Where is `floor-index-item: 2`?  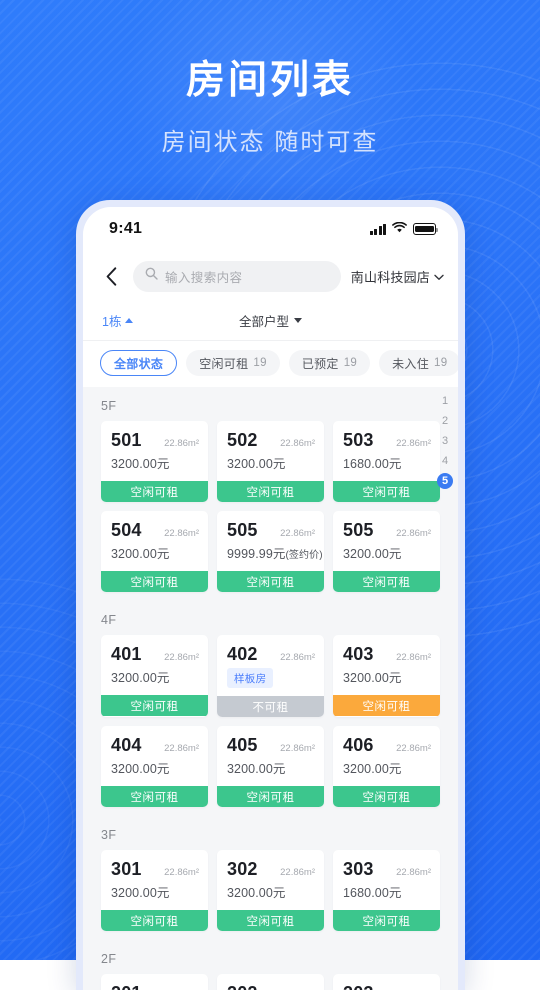 floor-index-item: 2 is located at coordinates (445, 421).